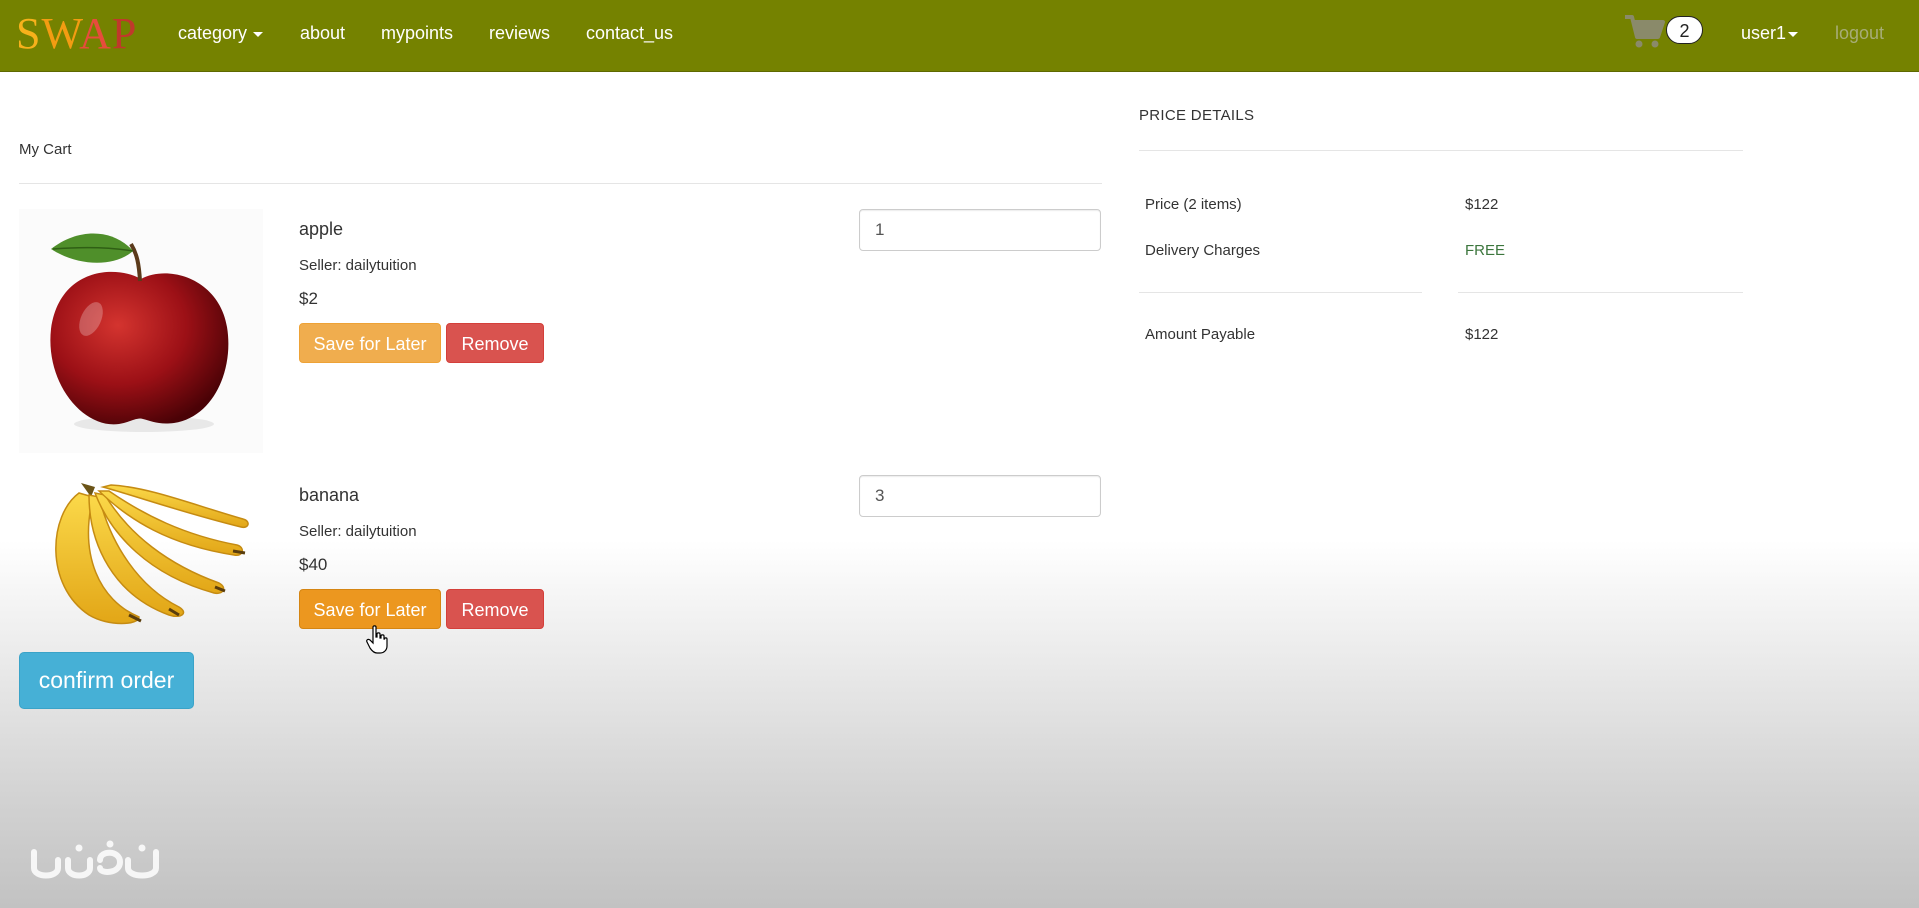  What do you see at coordinates (141, 552) in the screenshot?
I see `banana-image` at bounding box center [141, 552].